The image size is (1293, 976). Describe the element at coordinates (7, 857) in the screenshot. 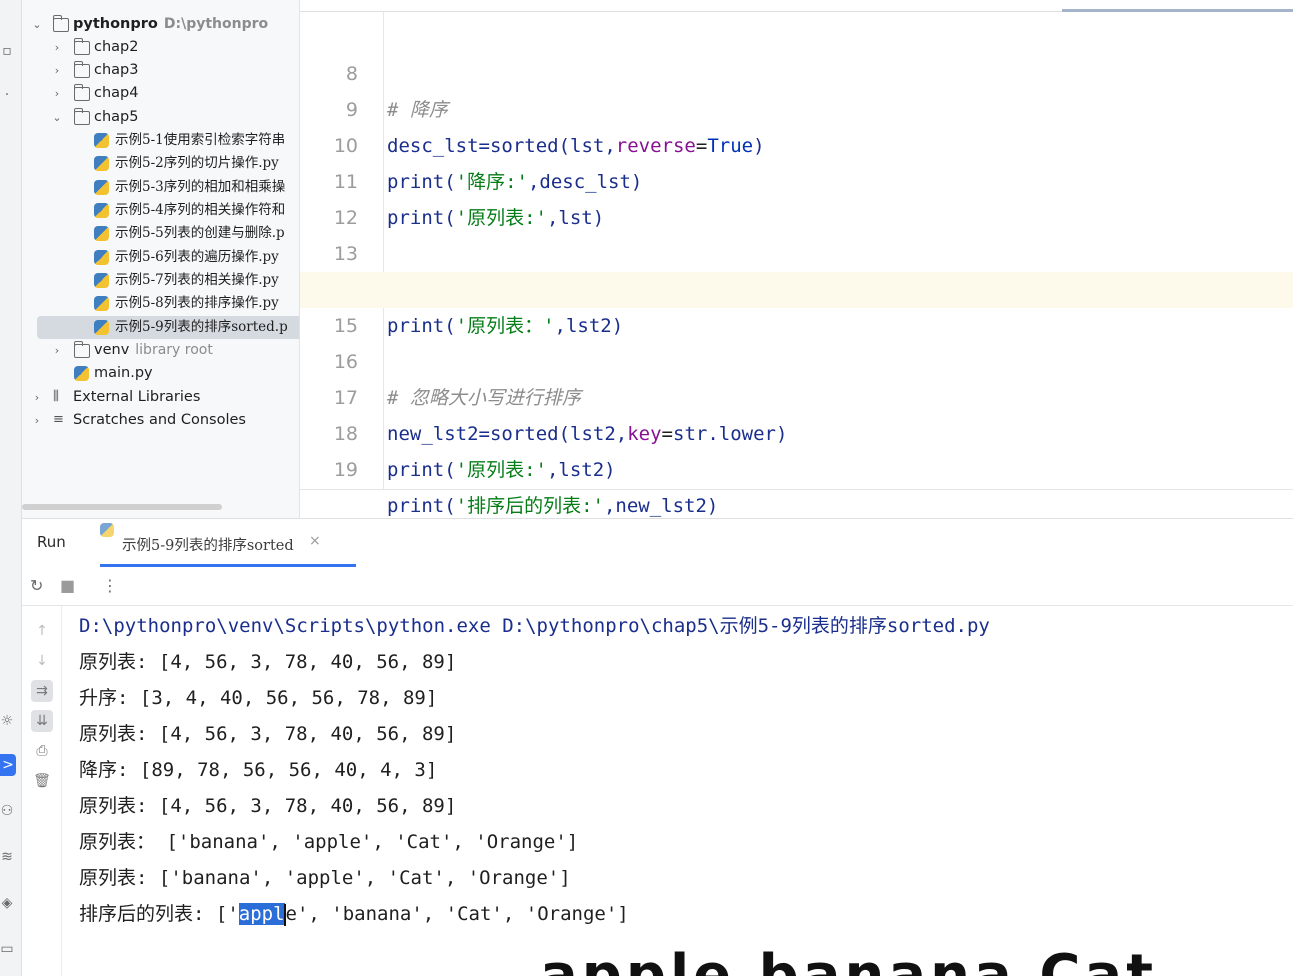

I see `layers-icon: ≋` at that location.